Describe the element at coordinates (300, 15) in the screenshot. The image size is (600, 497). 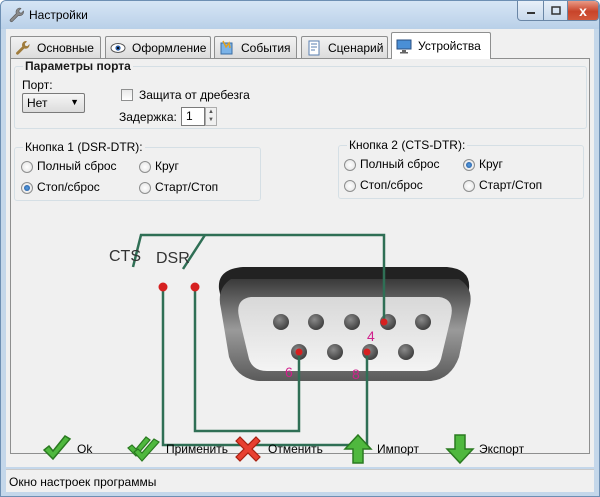
I see `title-bar: Настройки x` at that location.